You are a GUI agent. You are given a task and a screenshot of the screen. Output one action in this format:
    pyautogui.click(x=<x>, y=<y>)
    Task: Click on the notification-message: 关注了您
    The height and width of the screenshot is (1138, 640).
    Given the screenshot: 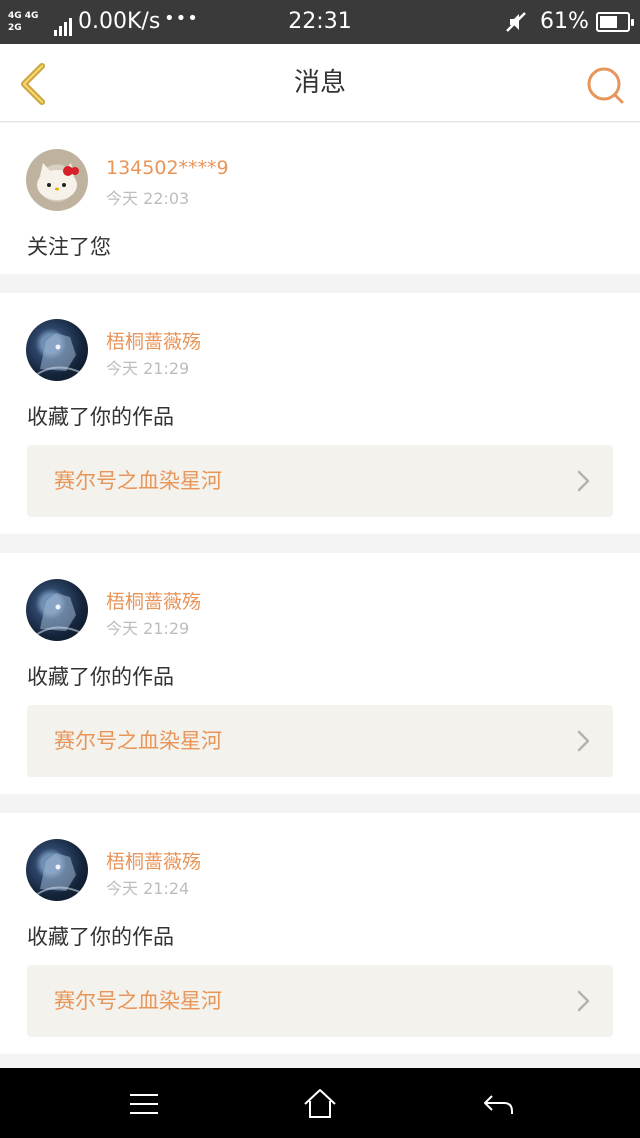 What is the action you would take?
    pyautogui.click(x=69, y=247)
    